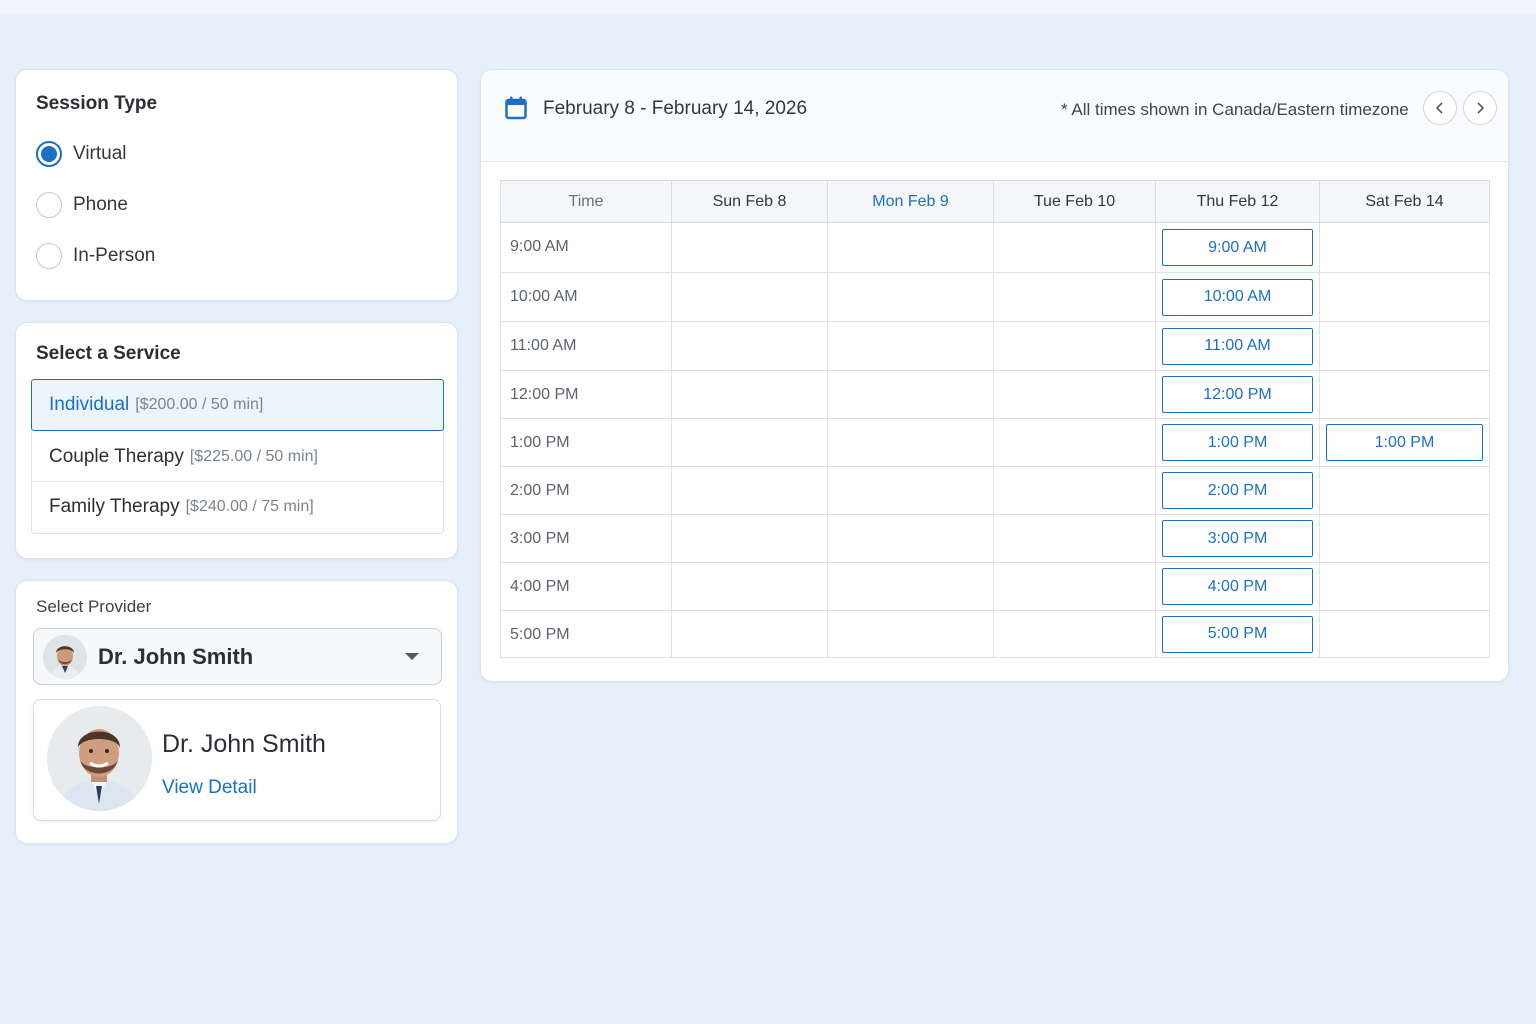  What do you see at coordinates (586, 247) in the screenshot?
I see `time-label: 9:00 AM` at bounding box center [586, 247].